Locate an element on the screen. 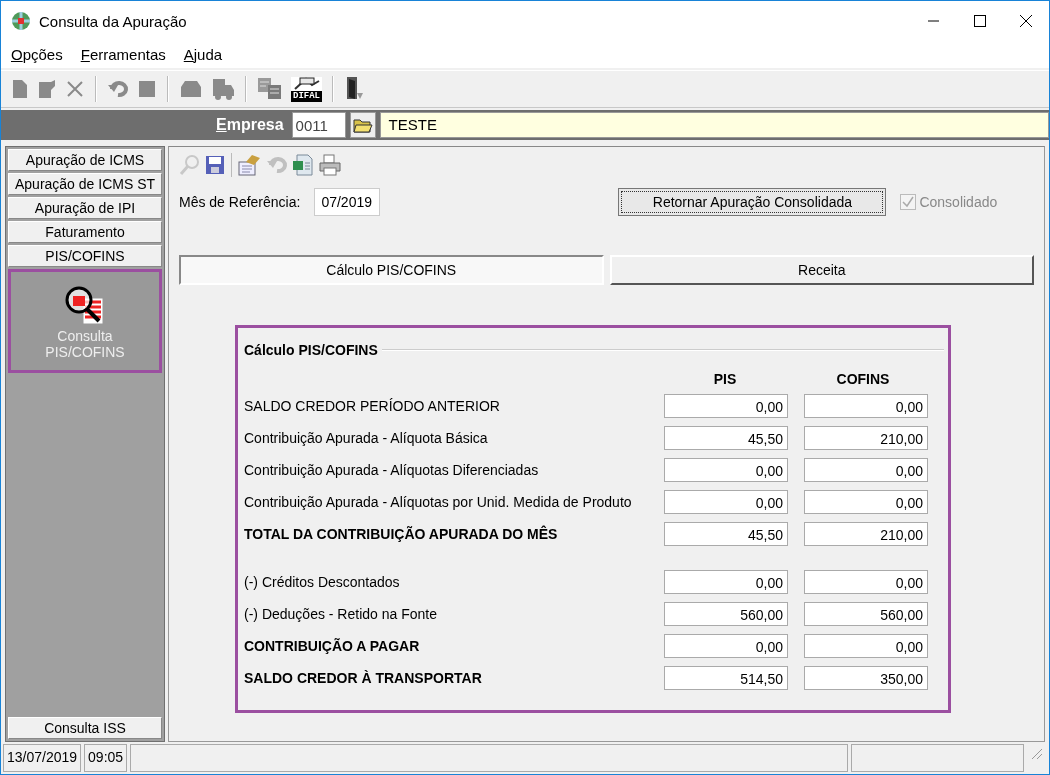 This screenshot has height=775, width=1050. value-field: 350,00 is located at coordinates (866, 678).